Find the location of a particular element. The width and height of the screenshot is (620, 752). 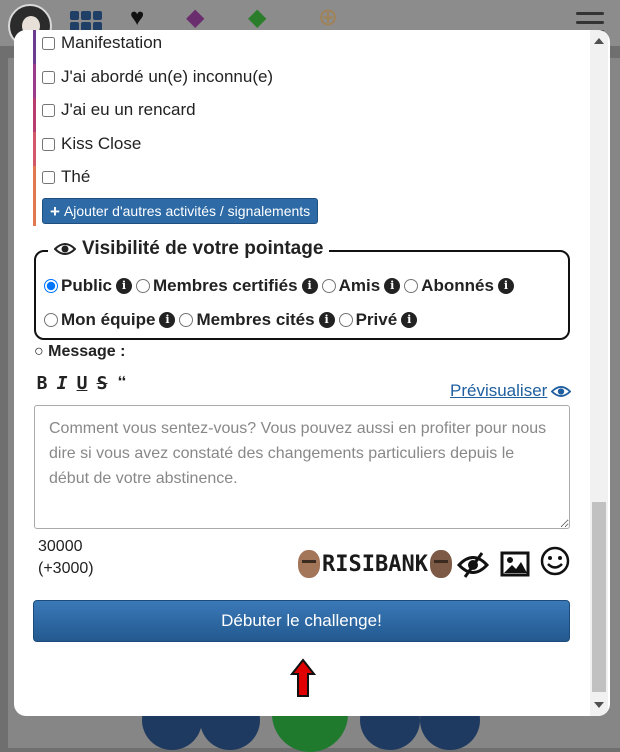

activity-label: J'ai eu un rencard is located at coordinates (128, 109).